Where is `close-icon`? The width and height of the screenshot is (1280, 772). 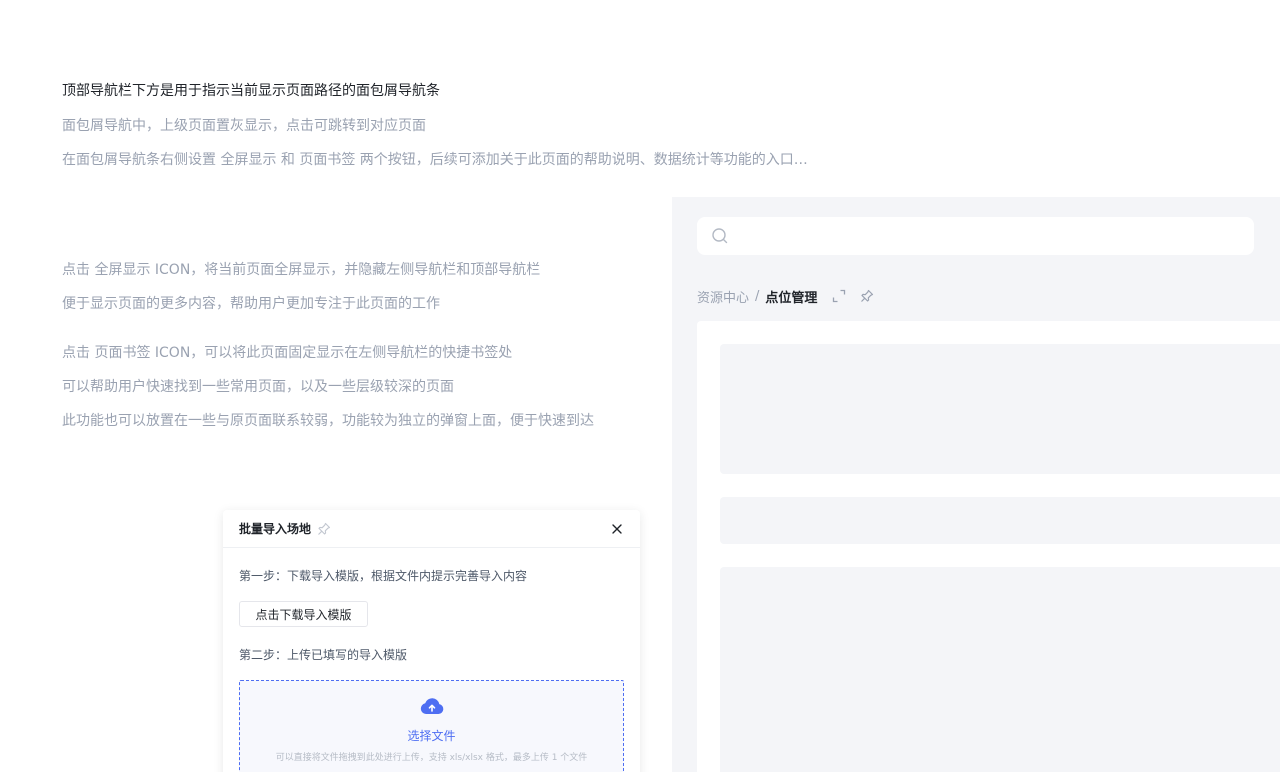
close-icon is located at coordinates (617, 529).